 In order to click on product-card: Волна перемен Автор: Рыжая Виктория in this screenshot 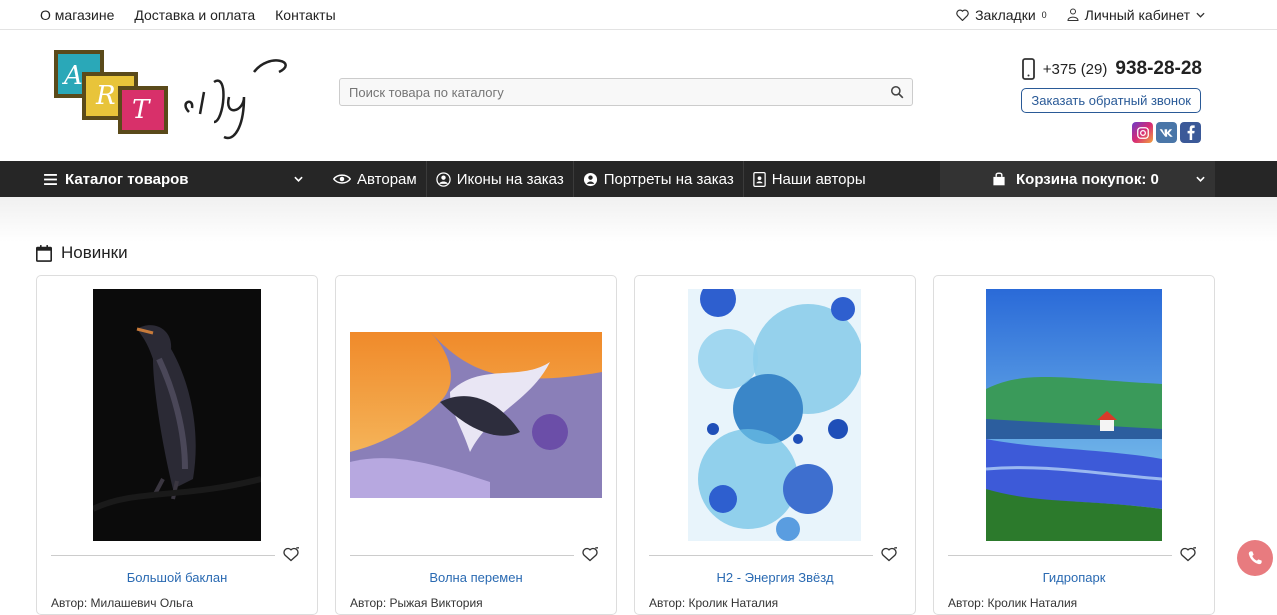, I will do `click(476, 445)`.